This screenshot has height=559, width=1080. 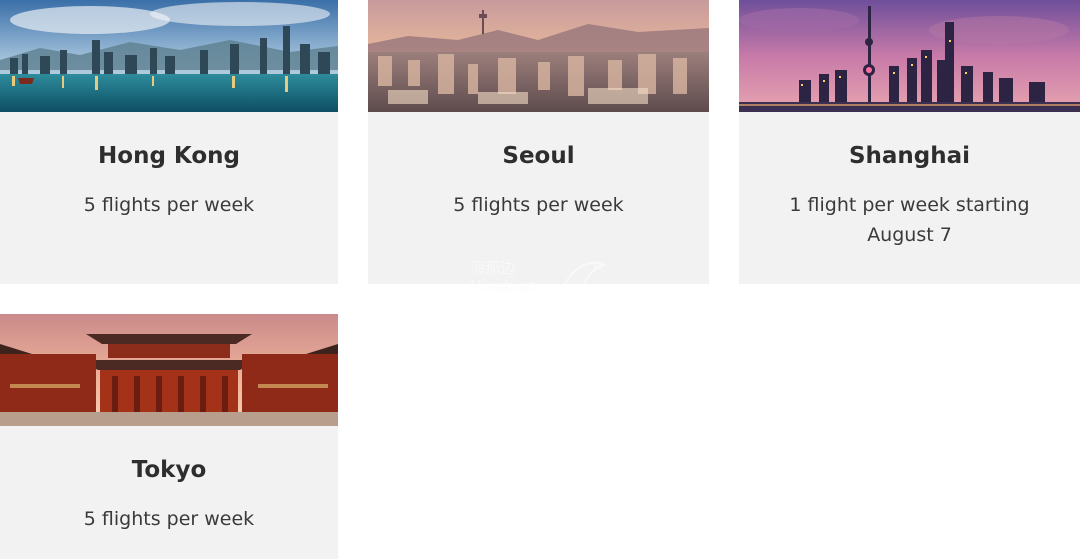 I want to click on hong-kong-skyline-photo, so click(x=169, y=56).